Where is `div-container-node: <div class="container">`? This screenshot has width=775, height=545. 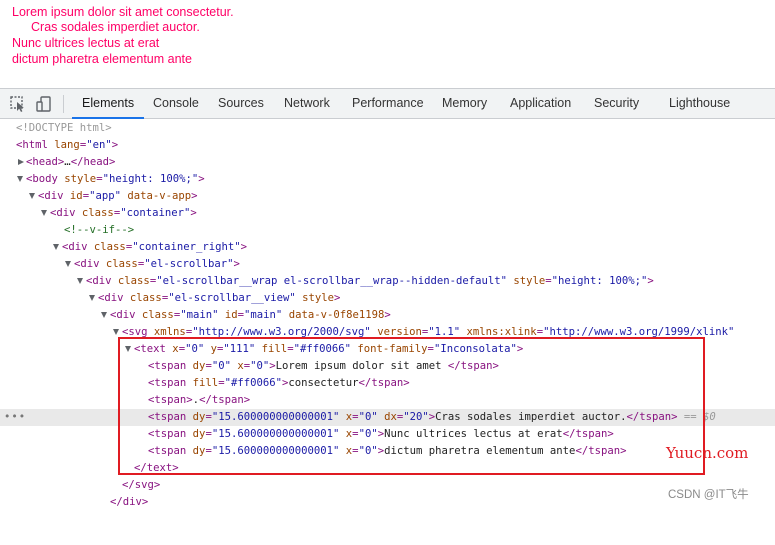
div-container-node: <div class="container"> is located at coordinates (123, 213).